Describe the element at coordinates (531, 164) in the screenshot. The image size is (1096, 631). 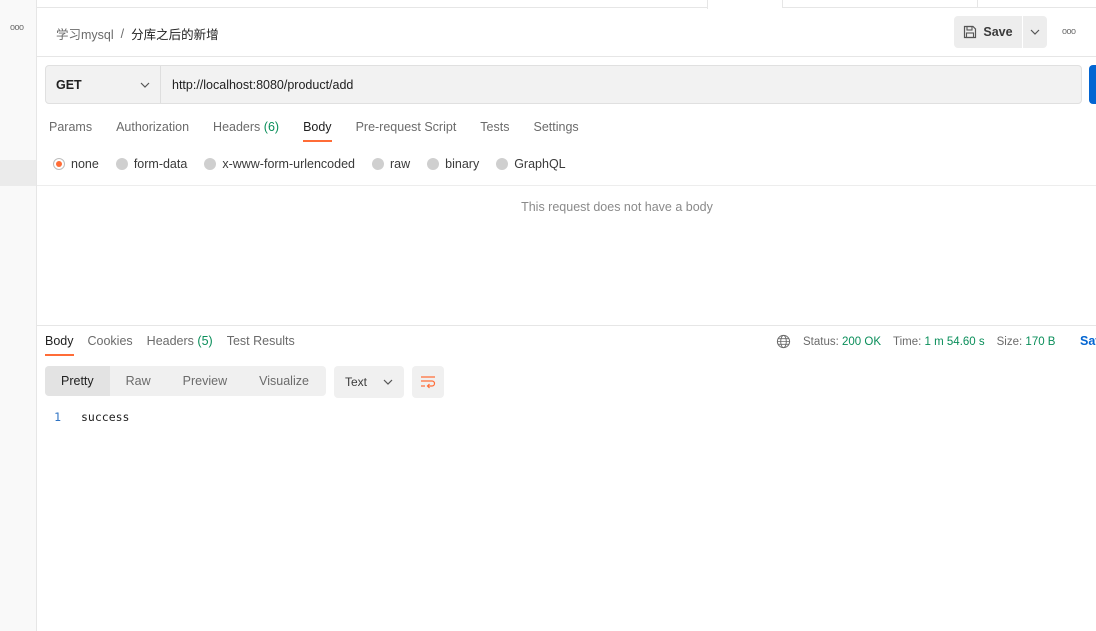
I see `radio-graphql: GraphQL` at that location.